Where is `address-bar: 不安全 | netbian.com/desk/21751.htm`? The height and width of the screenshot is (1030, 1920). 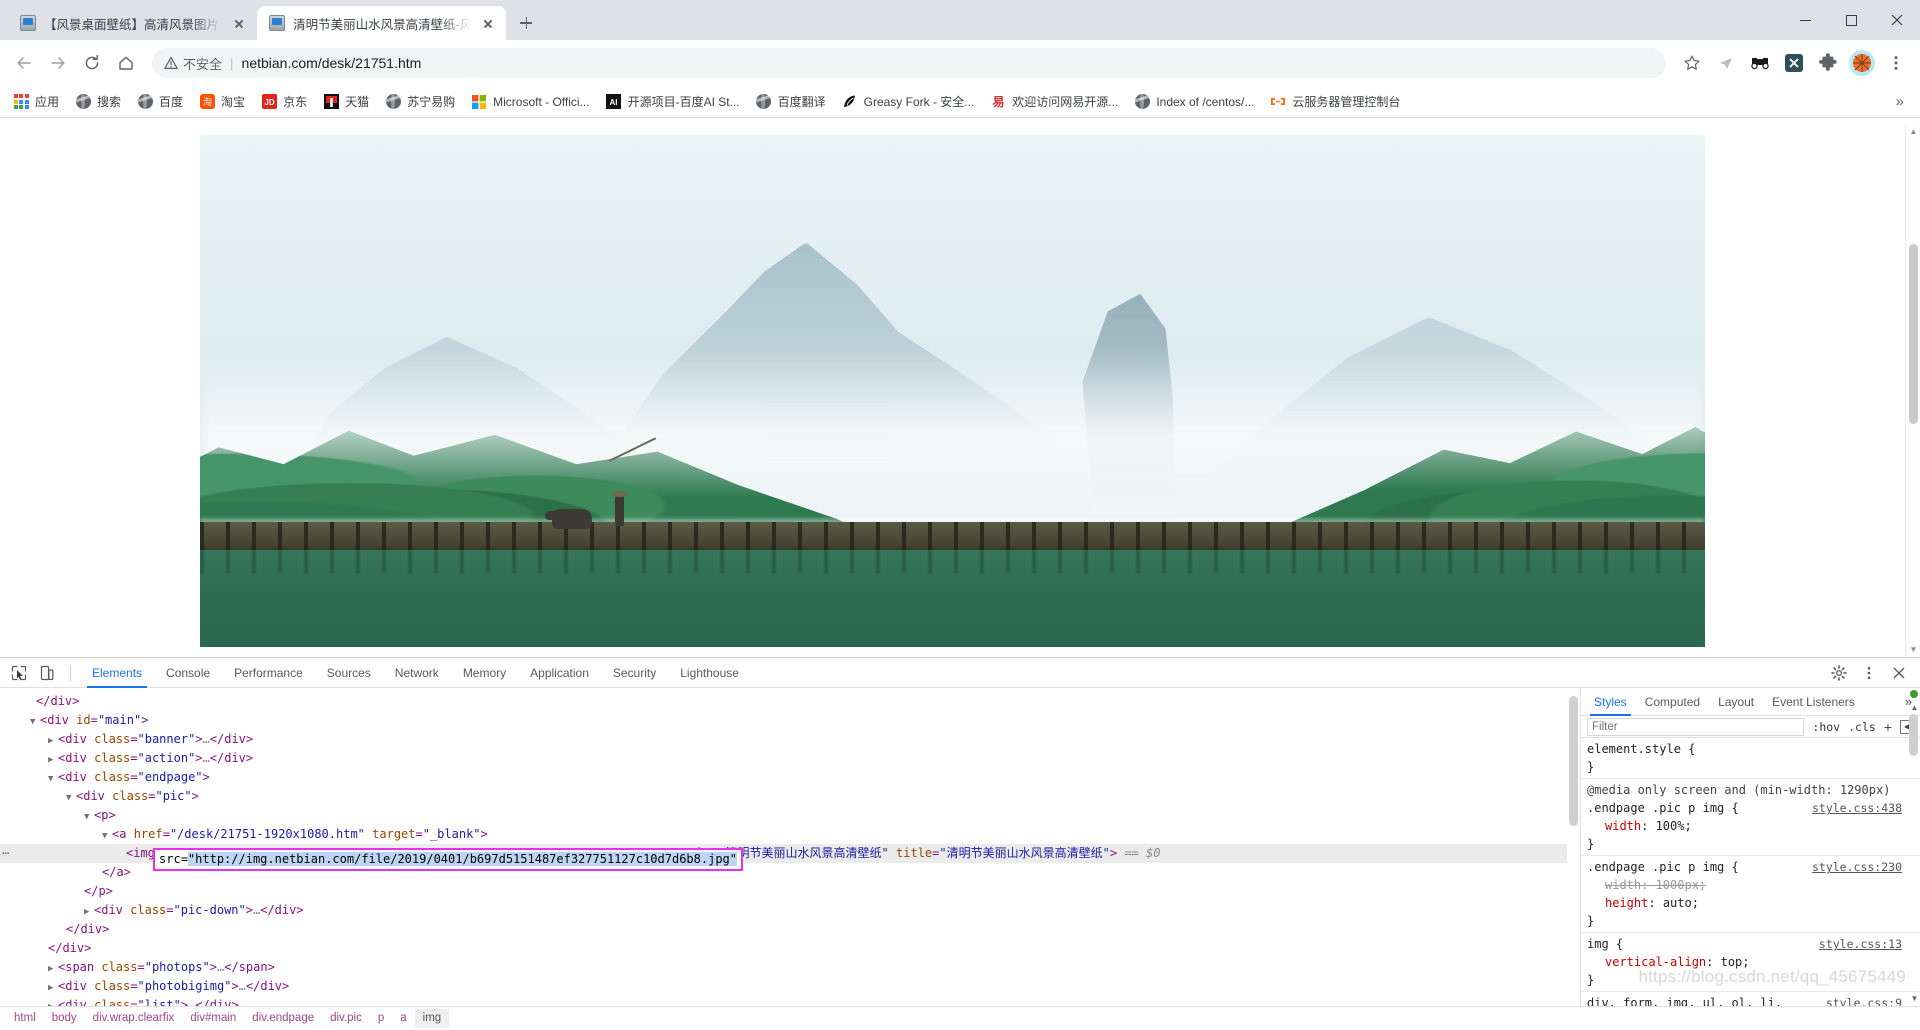
address-bar: 不安全 | netbian.com/desk/21751.htm is located at coordinates (909, 63).